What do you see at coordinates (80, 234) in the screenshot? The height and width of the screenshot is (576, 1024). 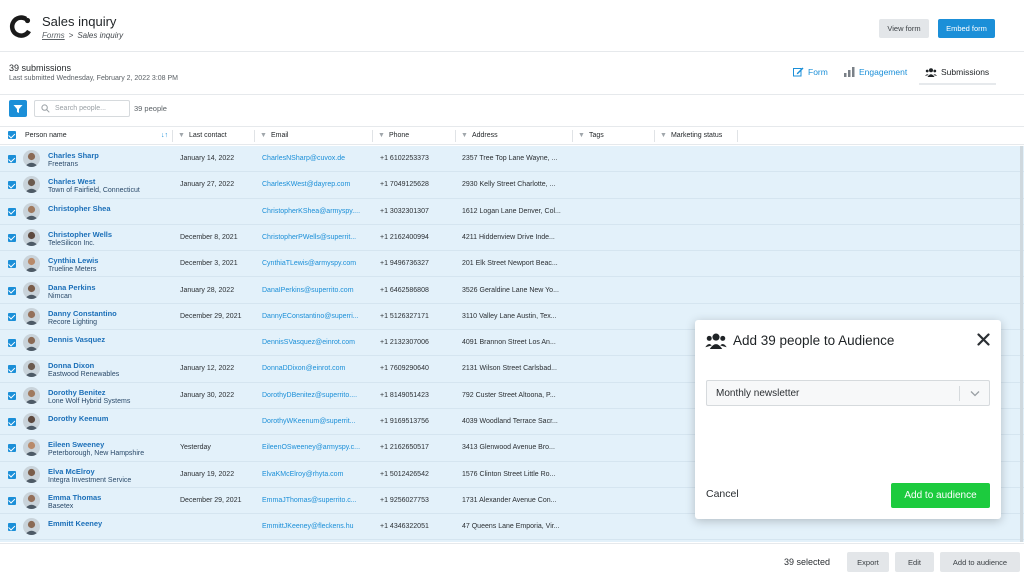 I see `person-name-link: Christopher Wells` at bounding box center [80, 234].